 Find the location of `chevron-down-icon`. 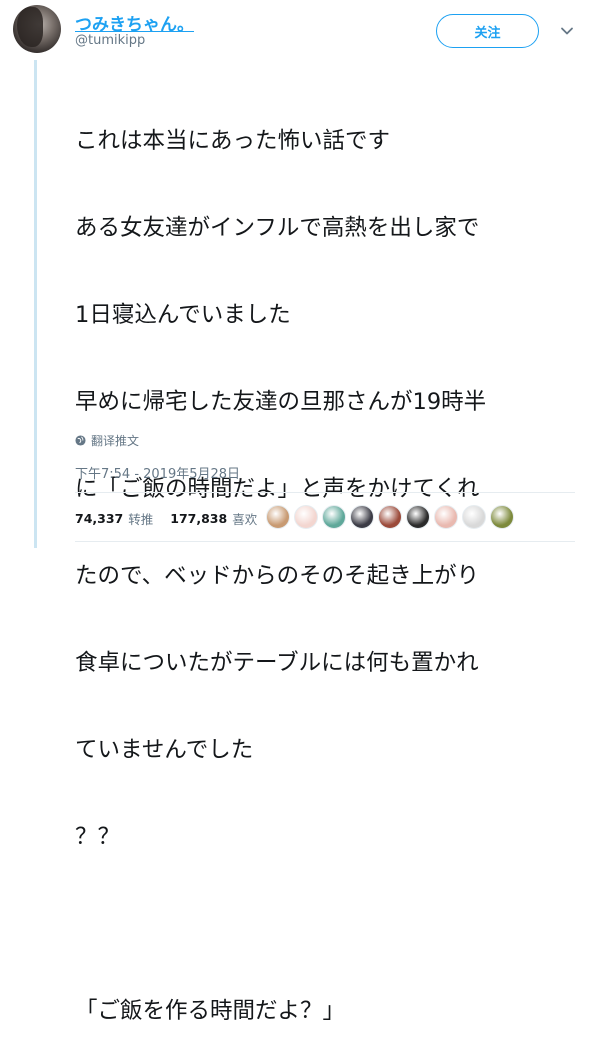

chevron-down-icon is located at coordinates (567, 31).